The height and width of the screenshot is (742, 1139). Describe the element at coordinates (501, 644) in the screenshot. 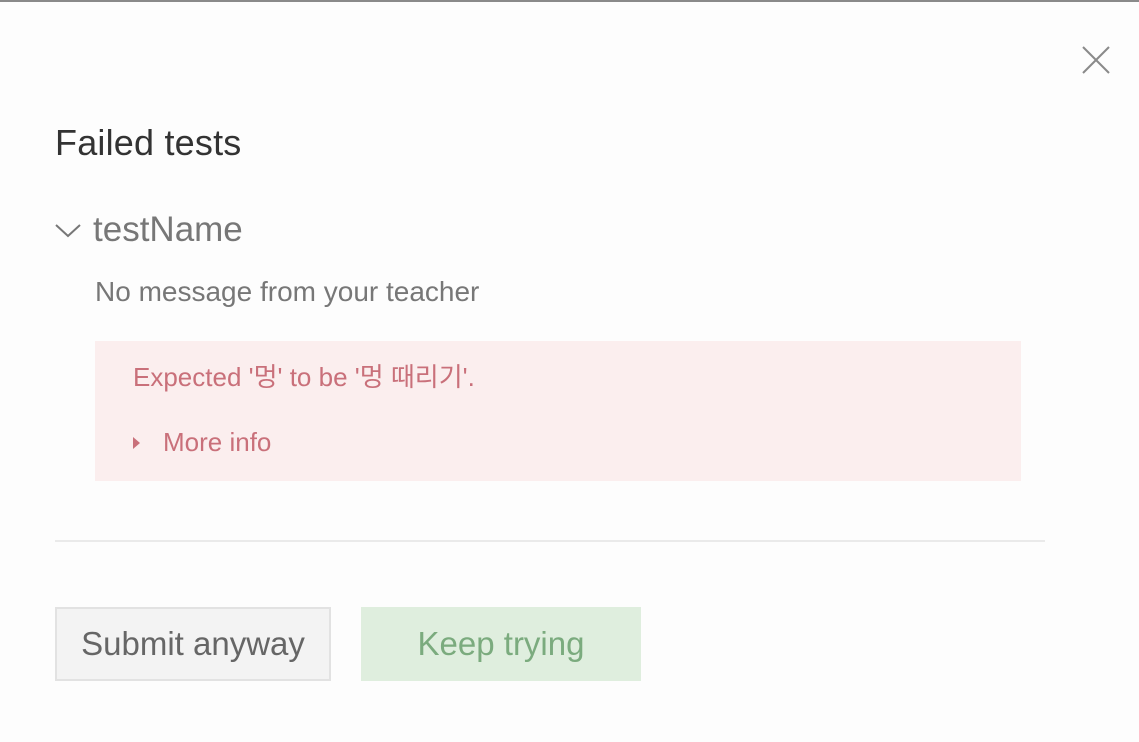

I see `keep-trying-button: Keep trying` at that location.